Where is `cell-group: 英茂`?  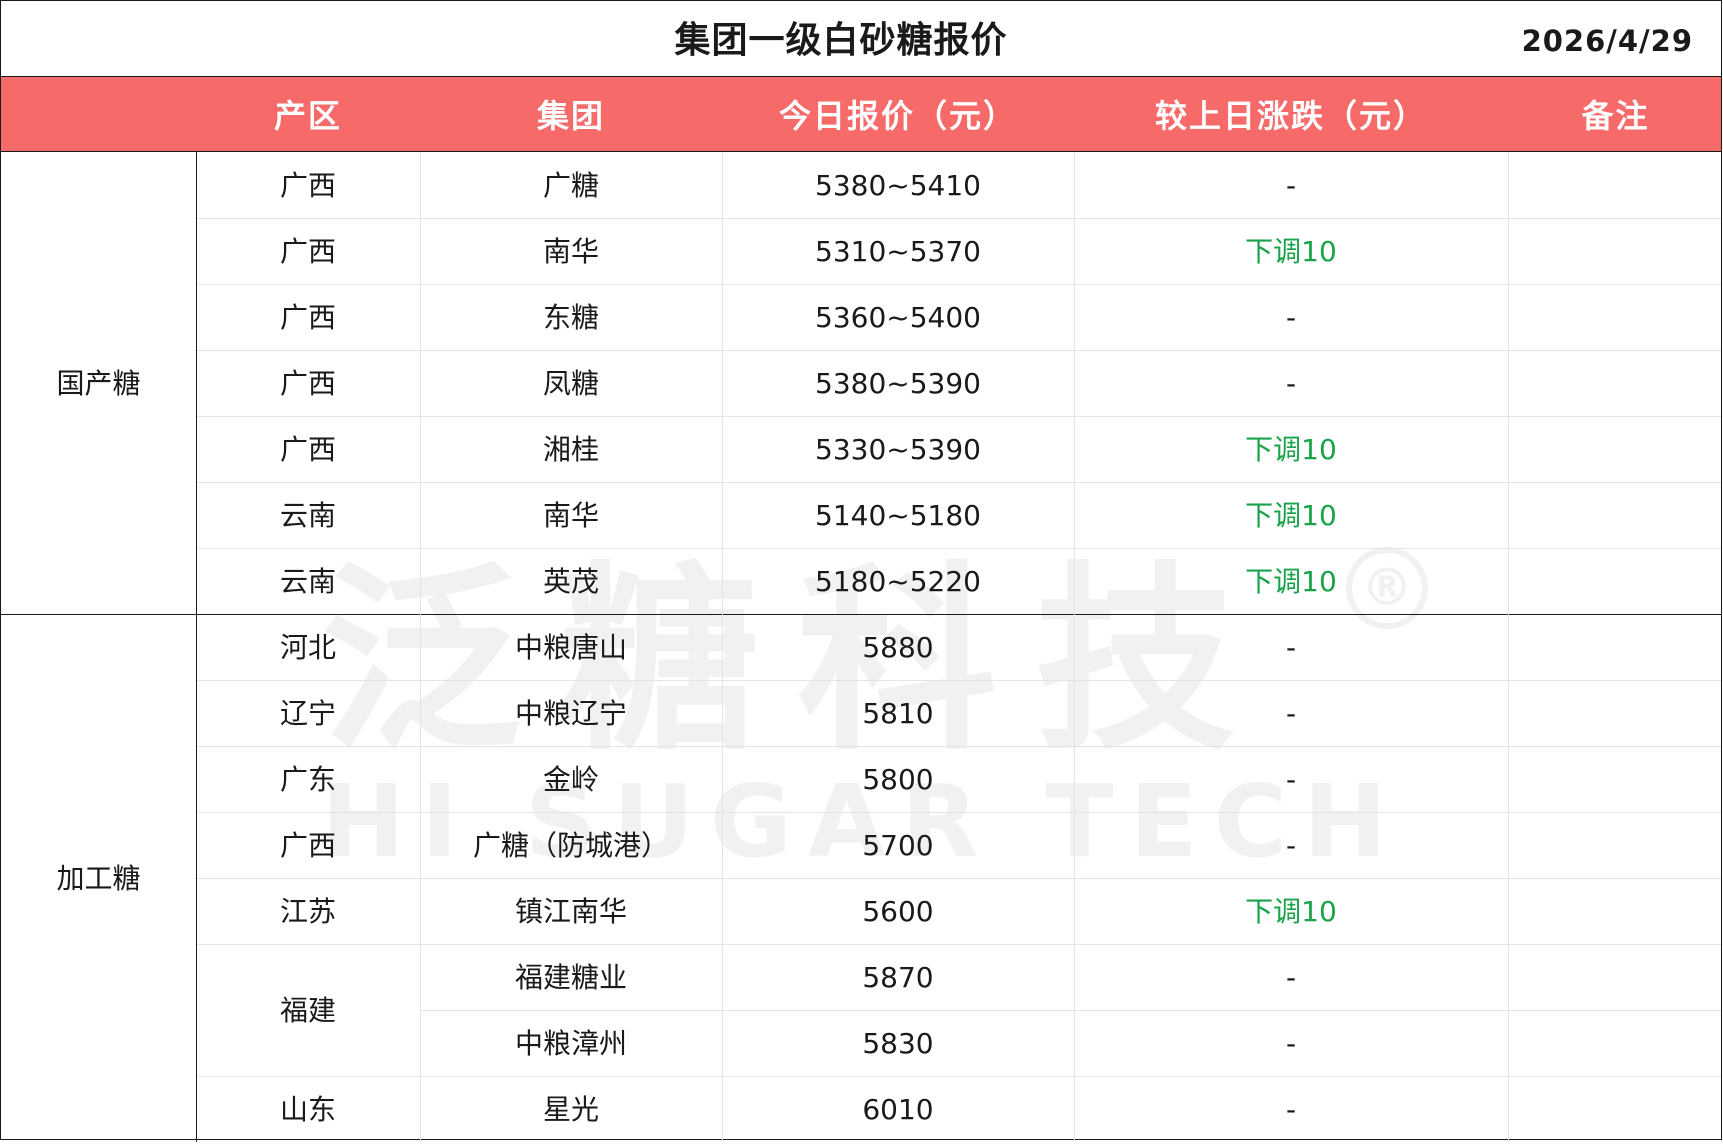 cell-group: 英茂 is located at coordinates (570, 581).